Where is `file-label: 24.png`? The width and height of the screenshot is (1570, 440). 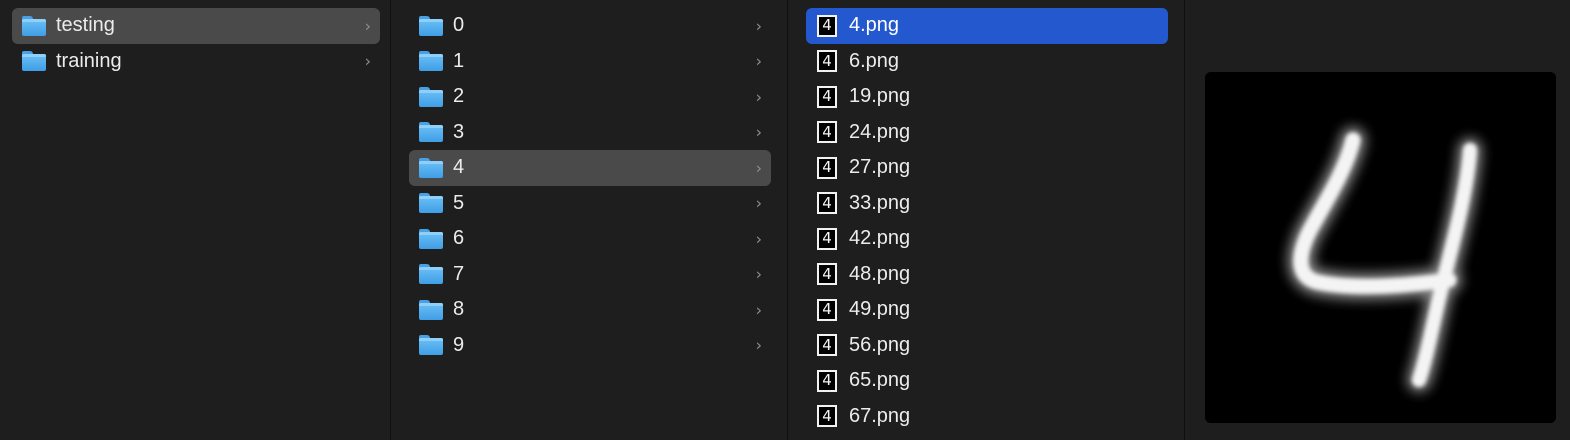
file-label: 24.png is located at coordinates (880, 131).